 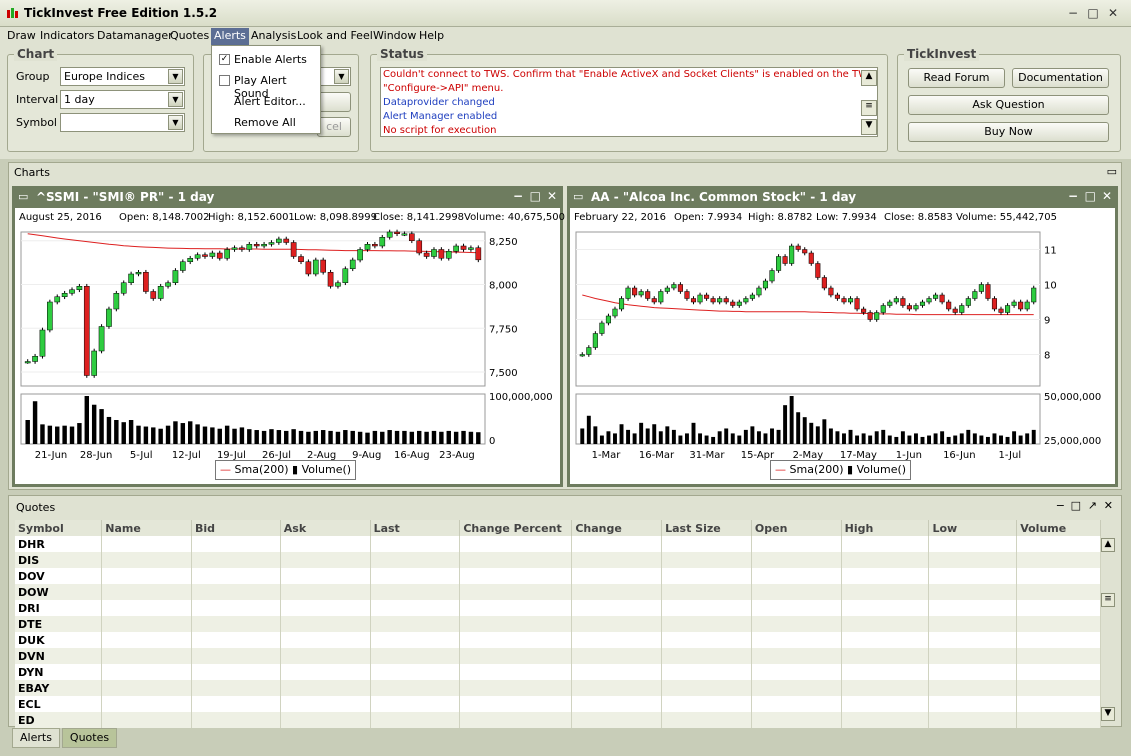 I want to click on documentation-button: Documentation, so click(x=1060, y=78).